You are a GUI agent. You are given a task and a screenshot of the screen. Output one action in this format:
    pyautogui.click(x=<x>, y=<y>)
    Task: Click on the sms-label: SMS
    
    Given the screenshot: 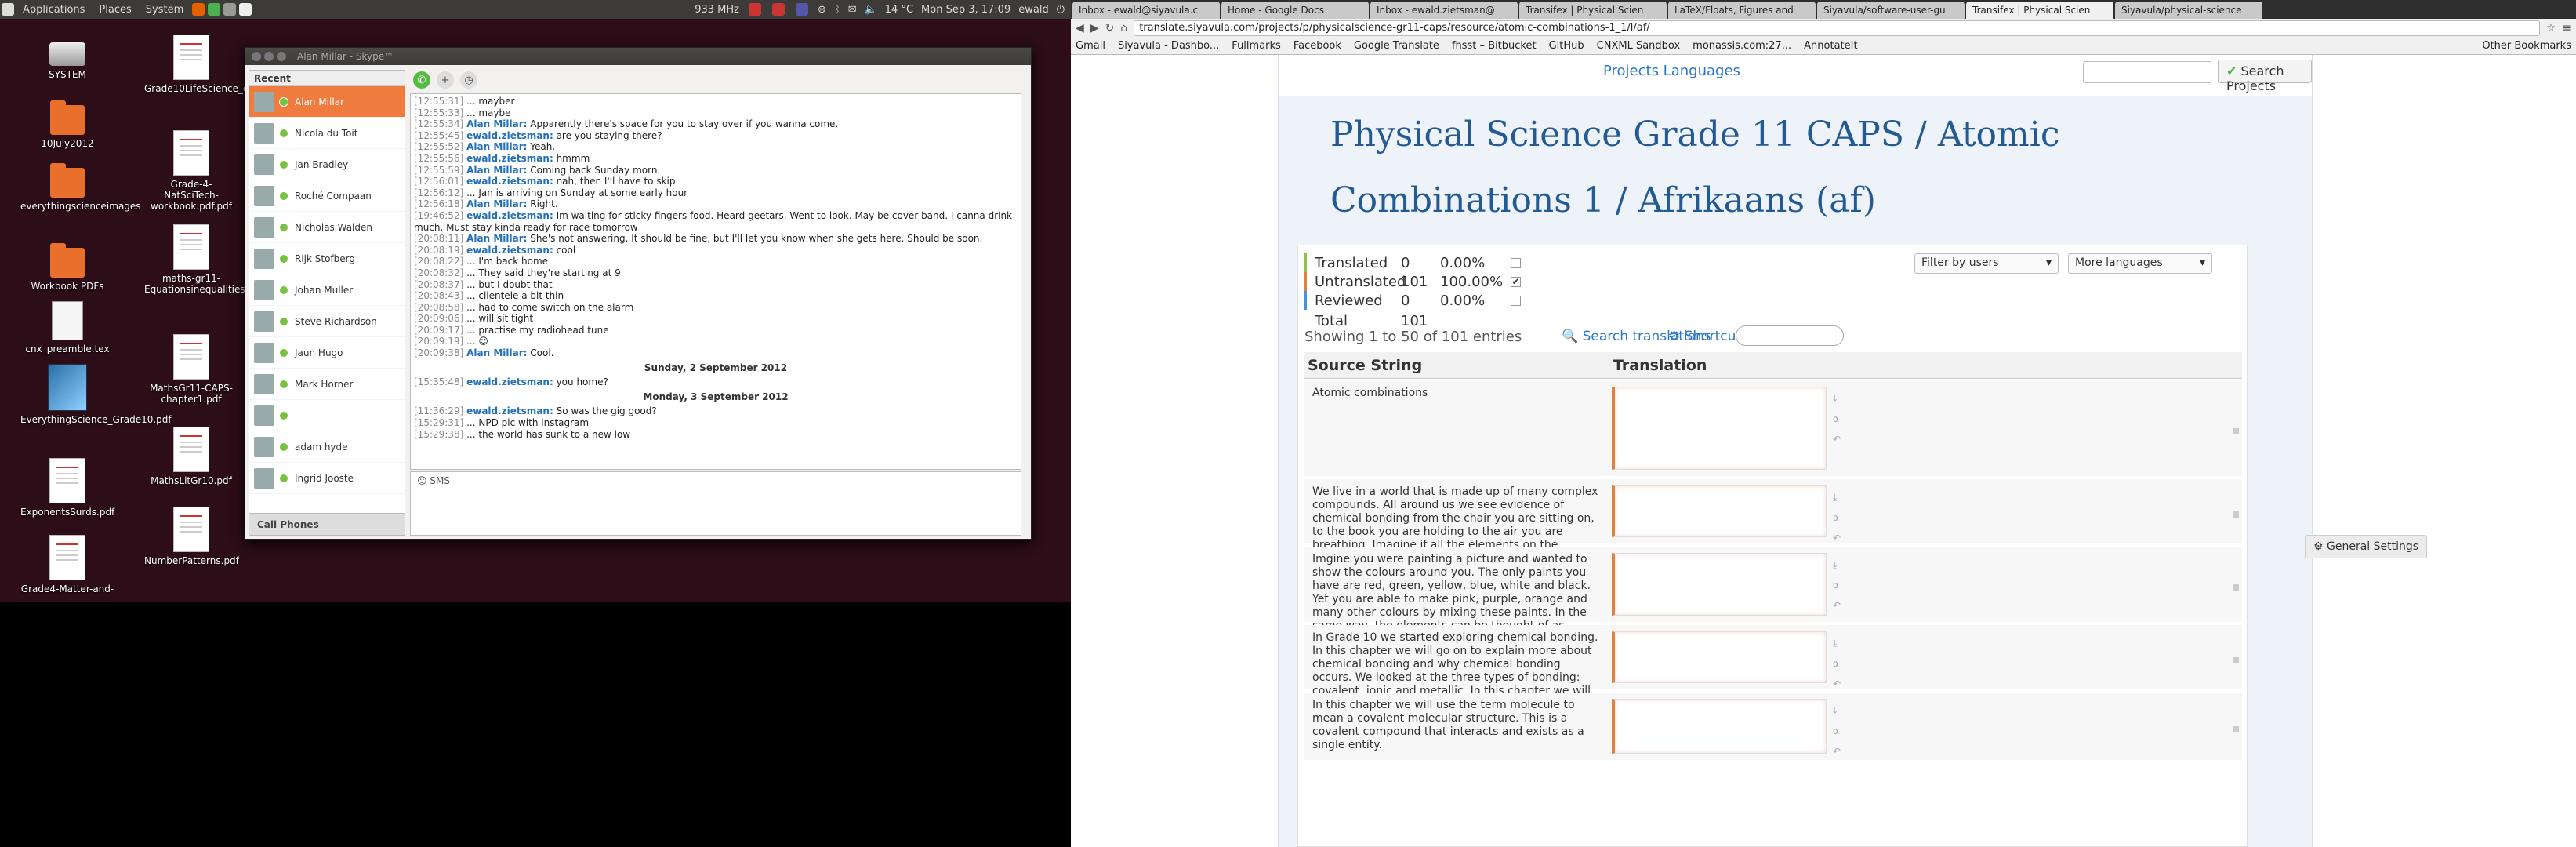 What is the action you would take?
    pyautogui.click(x=440, y=480)
    